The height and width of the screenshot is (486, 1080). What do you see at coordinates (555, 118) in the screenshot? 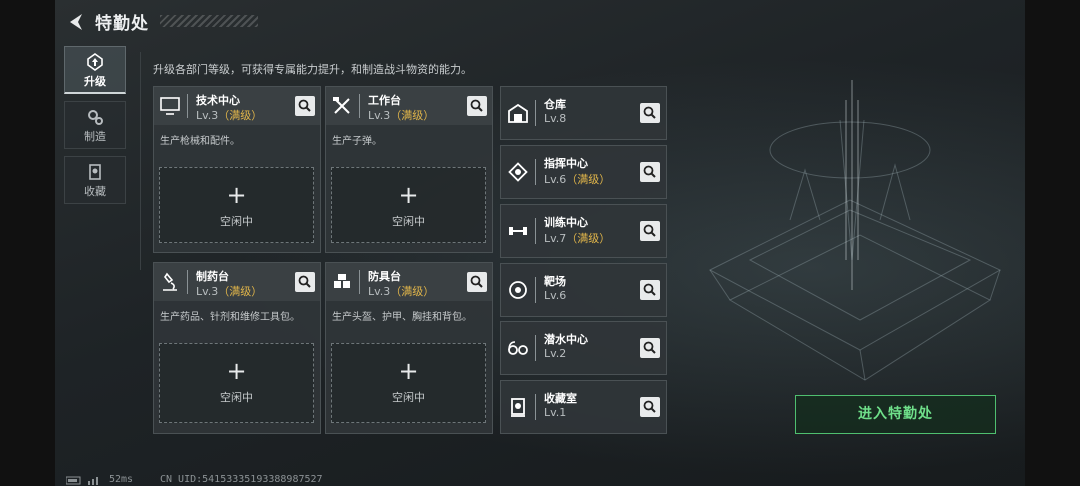
I see `facility-level: Lv.8` at bounding box center [555, 118].